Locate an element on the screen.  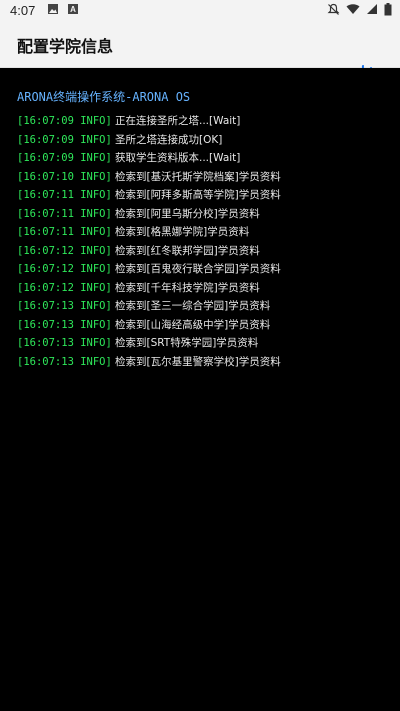
log-line: [16:07:13 INFO] 检索到[山海经高级中学]学员资料 is located at coordinates (149, 325).